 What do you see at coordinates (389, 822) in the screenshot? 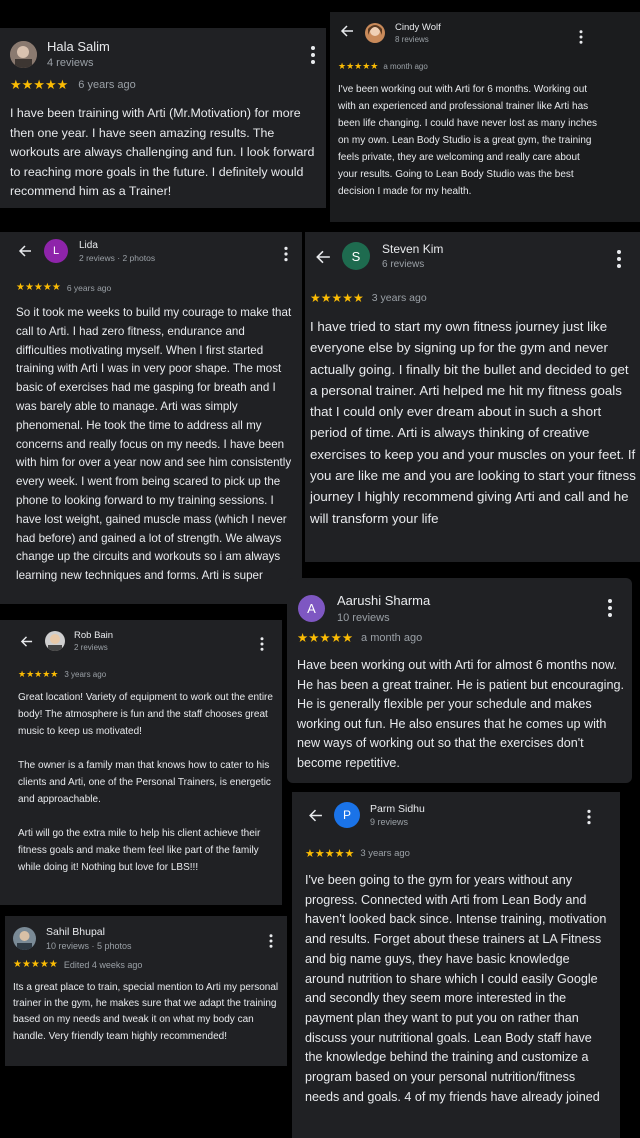
I see `reviewer-meta: 9 reviews` at bounding box center [389, 822].